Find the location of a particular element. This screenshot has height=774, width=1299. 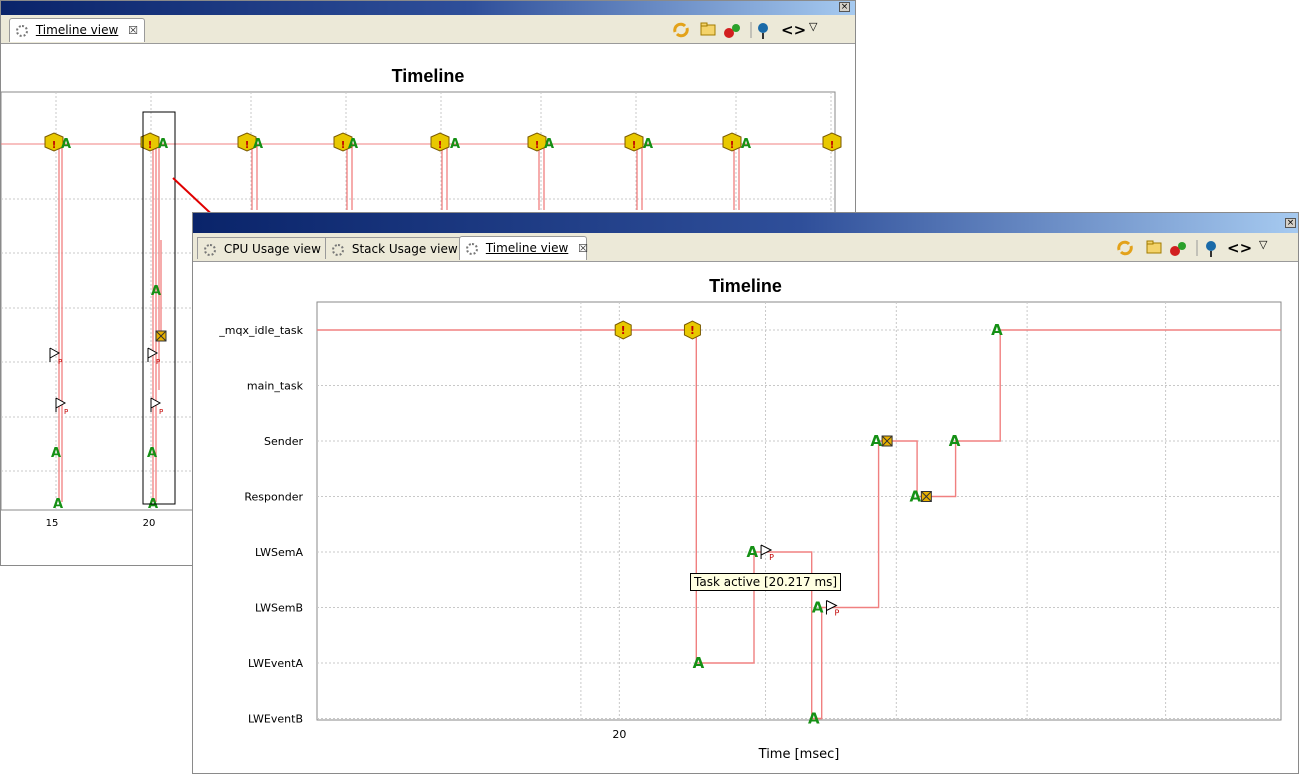

back-window-close-icon: × is located at coordinates (844, 7).